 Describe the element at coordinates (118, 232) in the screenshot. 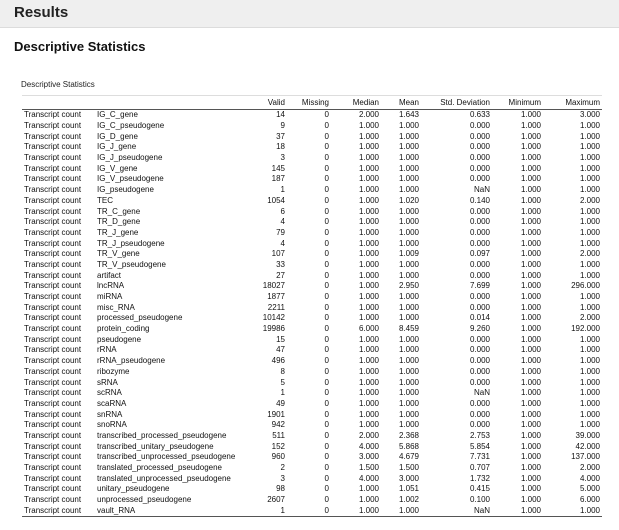

I see `table-cell: TR_J_gene` at that location.